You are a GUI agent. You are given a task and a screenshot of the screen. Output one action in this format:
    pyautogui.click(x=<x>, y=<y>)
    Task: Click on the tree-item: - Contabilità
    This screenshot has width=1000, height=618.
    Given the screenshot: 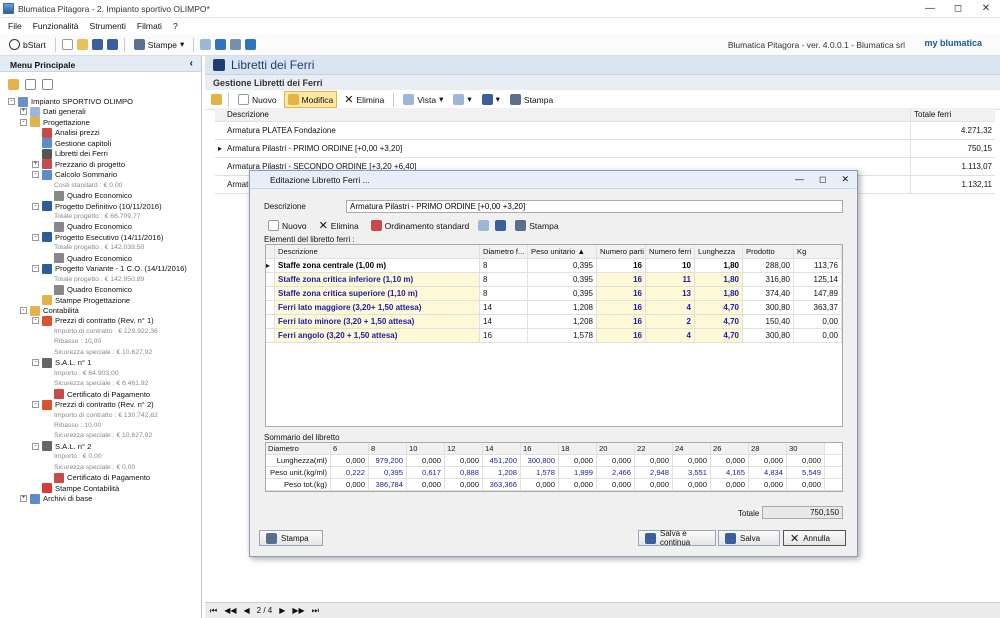 What is the action you would take?
    pyautogui.click(x=49, y=310)
    